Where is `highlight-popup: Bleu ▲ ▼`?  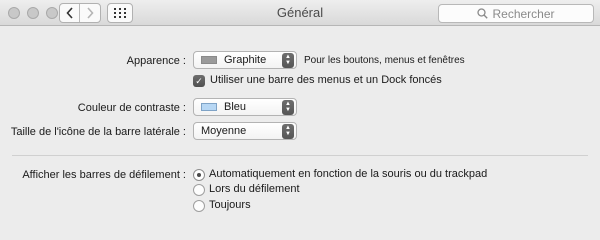 highlight-popup: Bleu ▲ ▼ is located at coordinates (245, 107).